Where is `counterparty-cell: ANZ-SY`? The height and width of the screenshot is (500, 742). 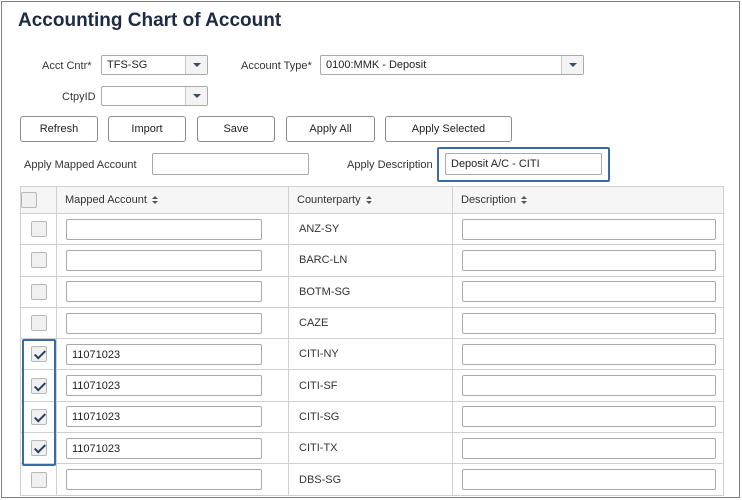
counterparty-cell: ANZ-SY is located at coordinates (370, 229).